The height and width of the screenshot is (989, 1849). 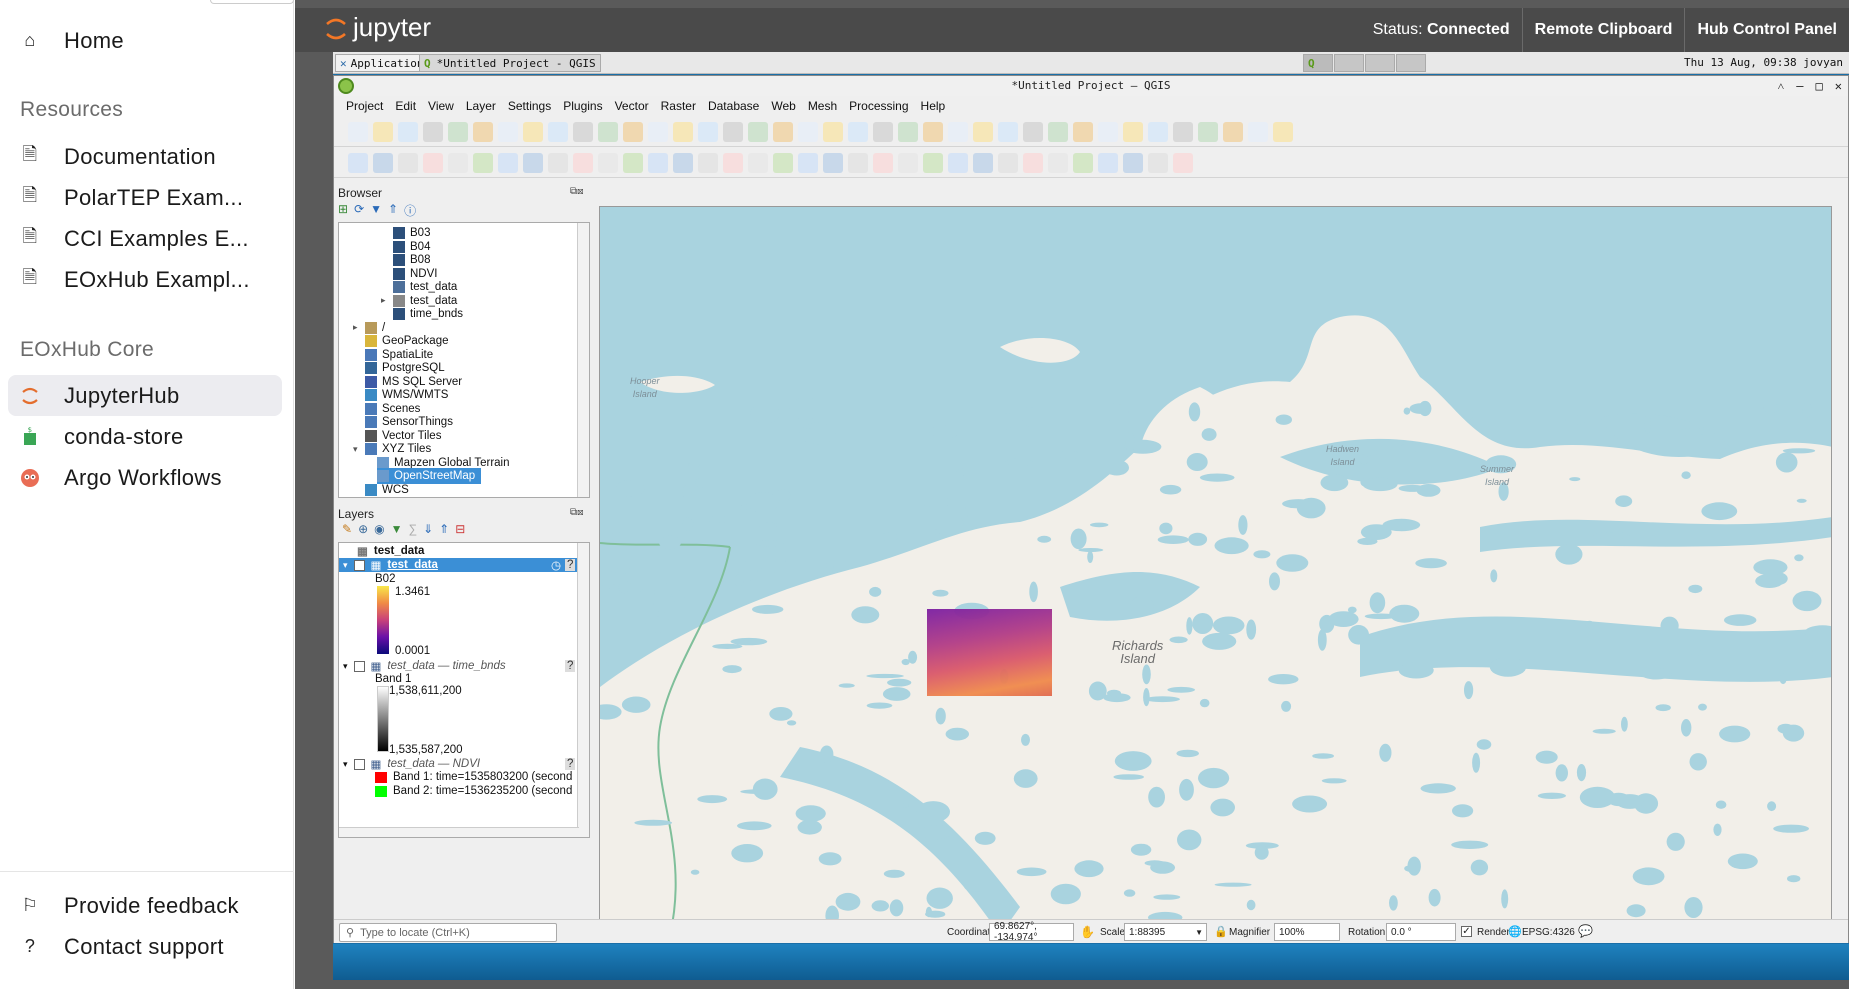 I want to click on layers-panel-controls: ⧉⊠, so click(x=577, y=512).